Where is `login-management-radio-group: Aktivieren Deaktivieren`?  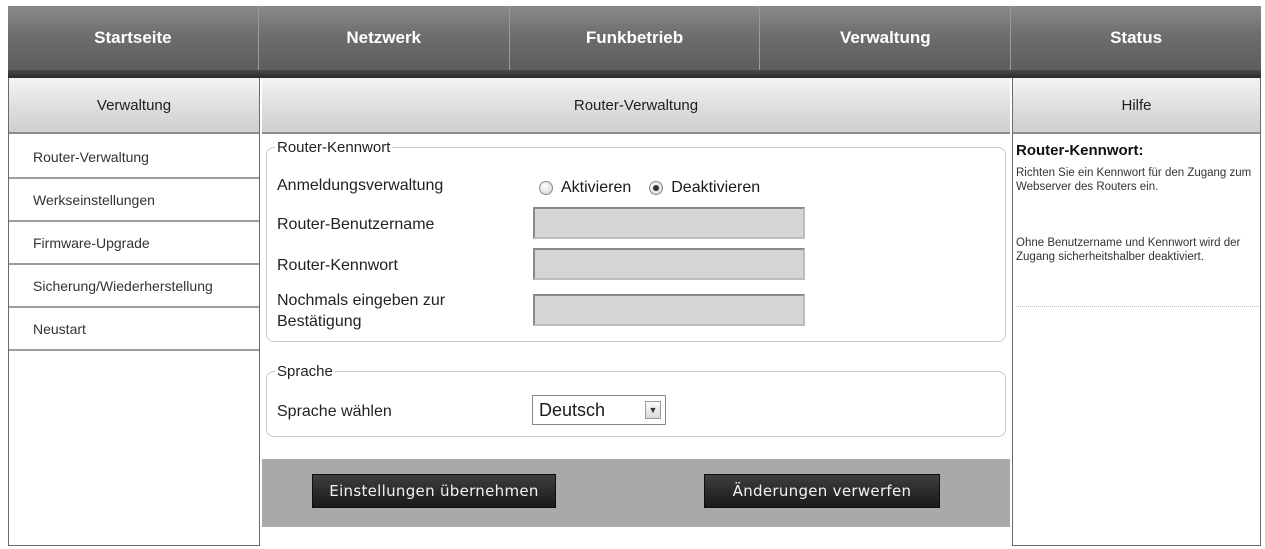
login-management-radio-group: Aktivieren Deaktivieren is located at coordinates (649, 188).